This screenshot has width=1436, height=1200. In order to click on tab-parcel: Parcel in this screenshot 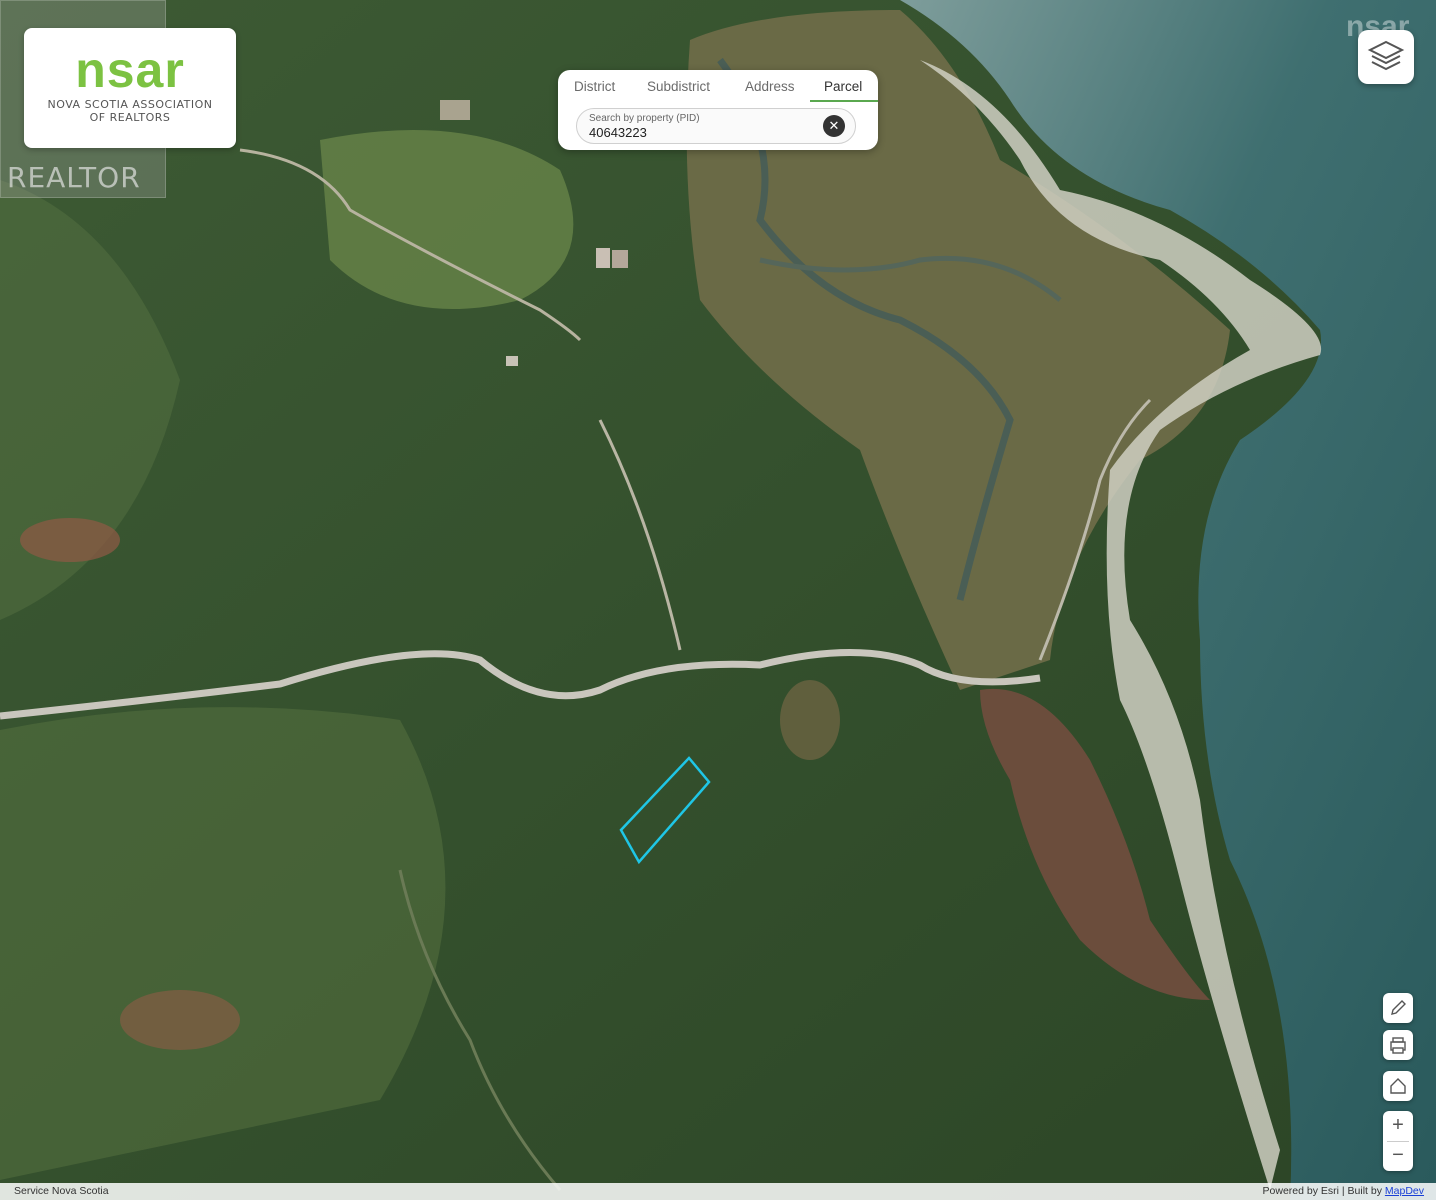, I will do `click(843, 90)`.